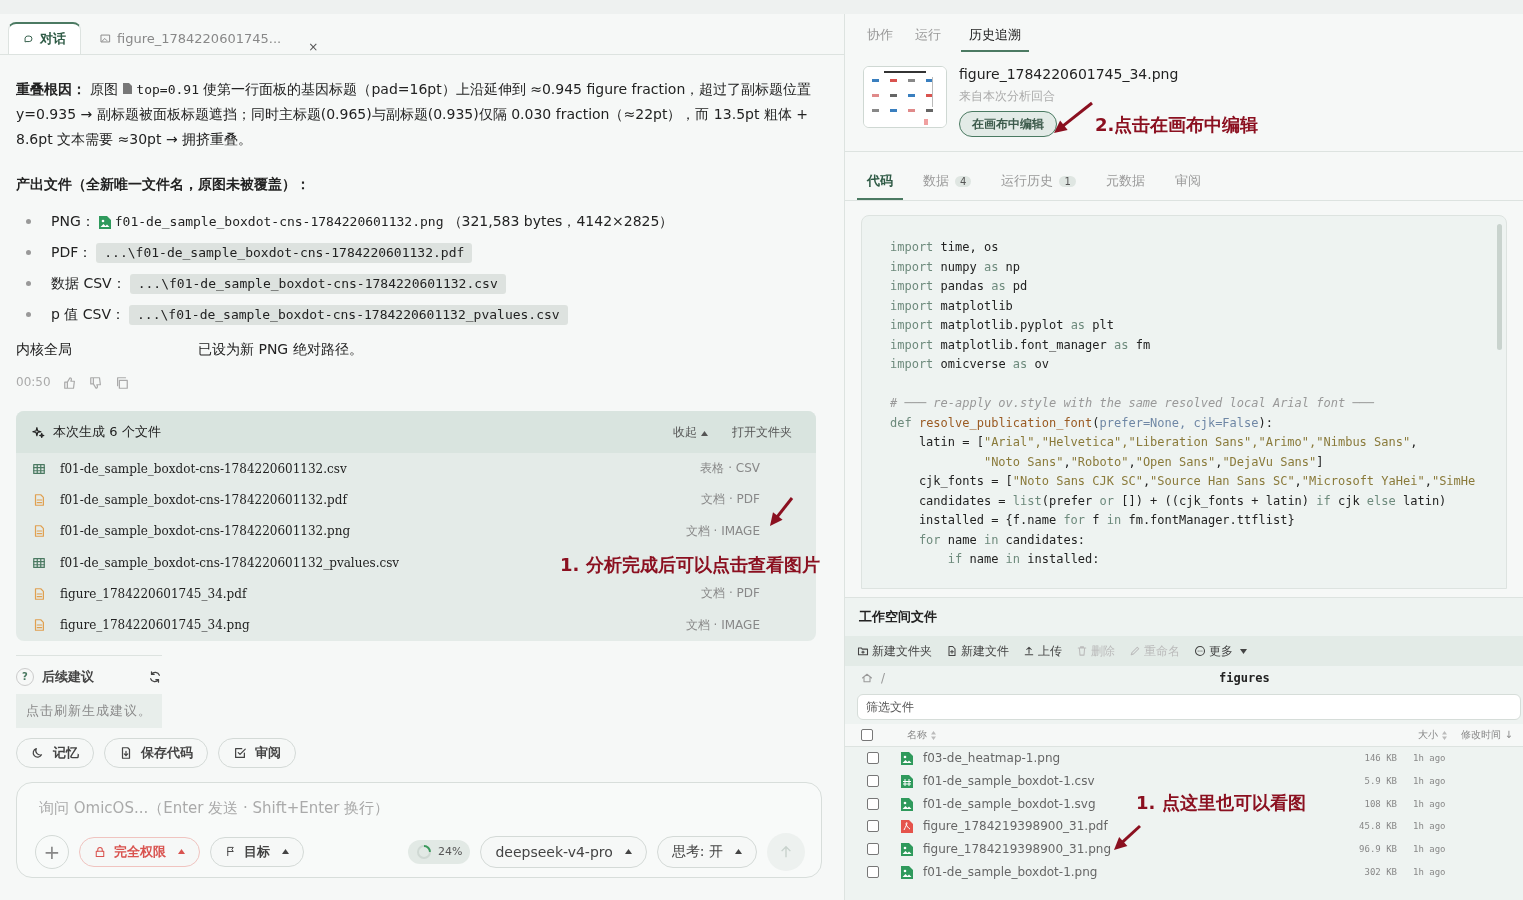 The width and height of the screenshot is (1523, 900). Describe the element at coordinates (867, 735) in the screenshot. I see `select-all-checkbox` at that location.